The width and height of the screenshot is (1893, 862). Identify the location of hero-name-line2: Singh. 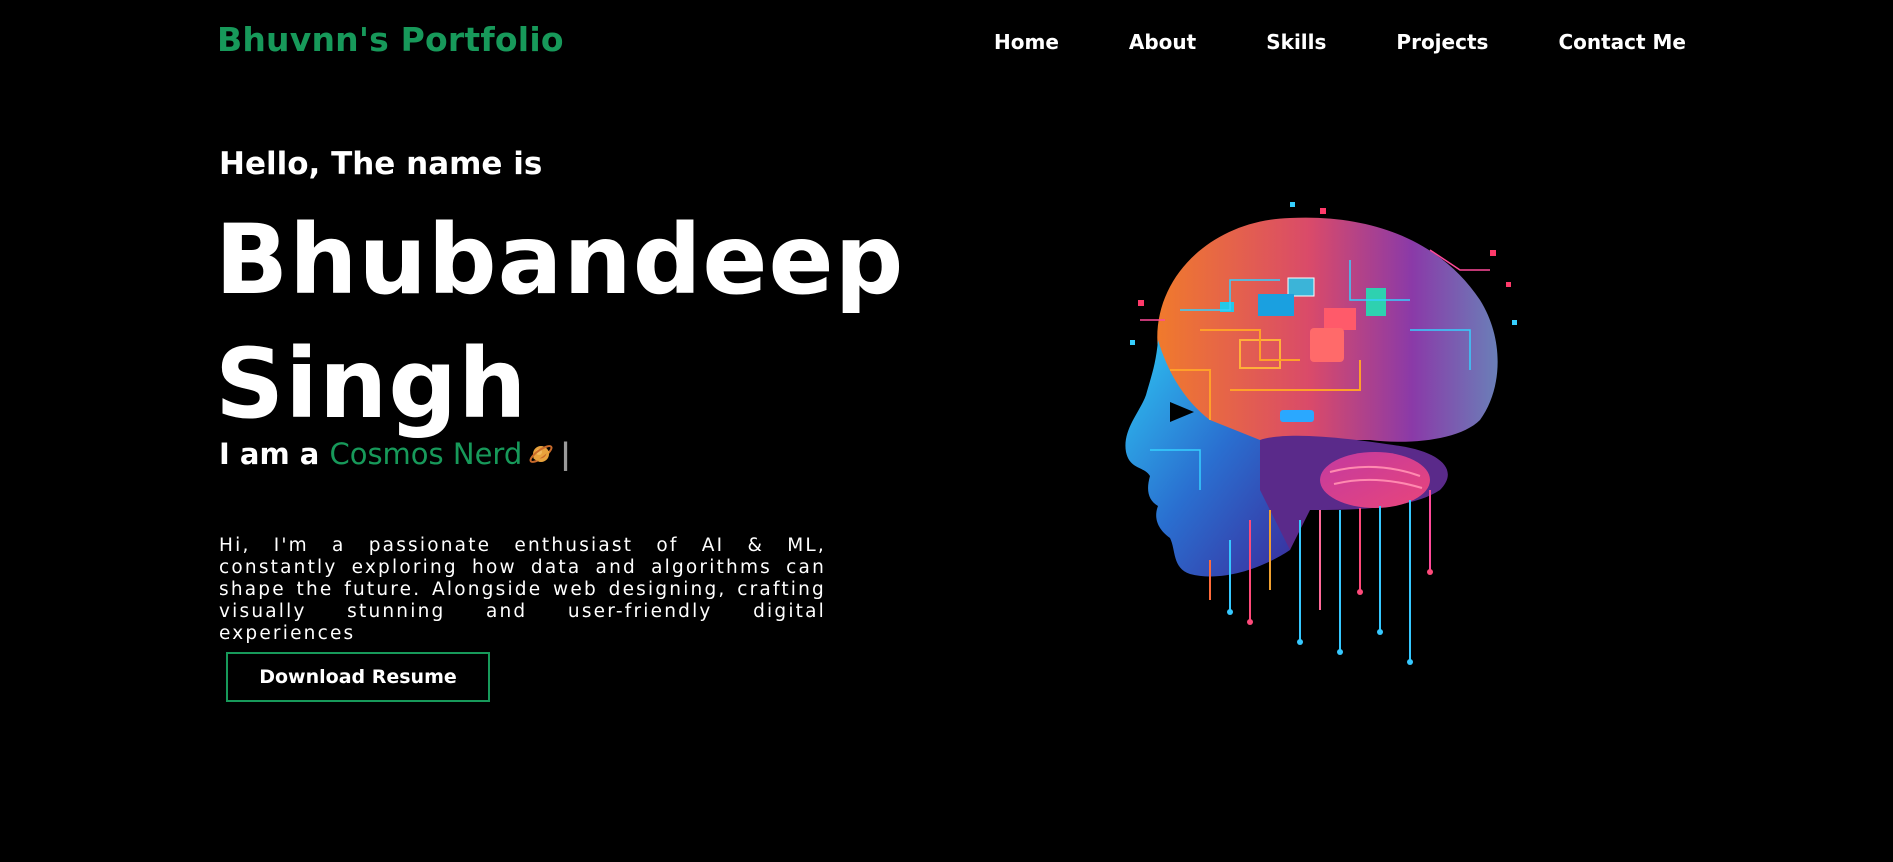
(371, 384).